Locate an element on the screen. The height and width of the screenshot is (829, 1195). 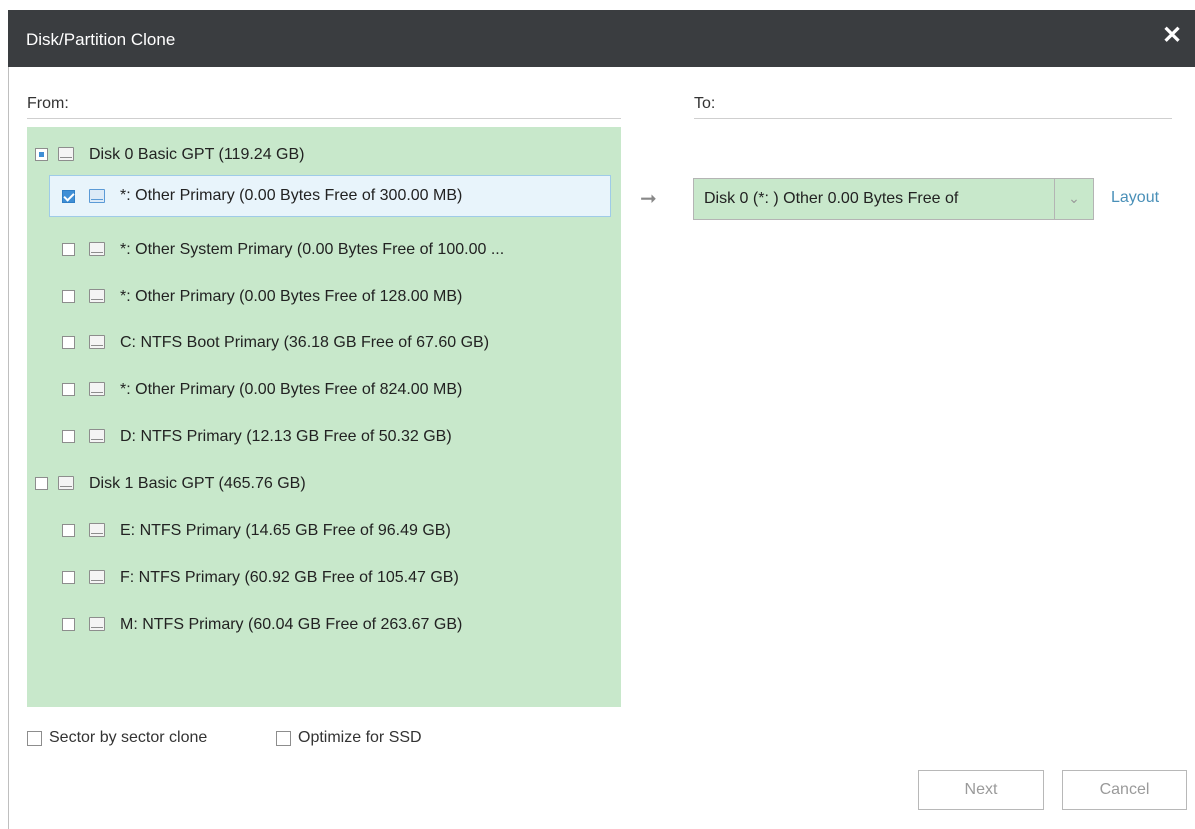
target-value: Disk 0 (*: ) Other 0.00 Bytes Free of is located at coordinates (831, 198).